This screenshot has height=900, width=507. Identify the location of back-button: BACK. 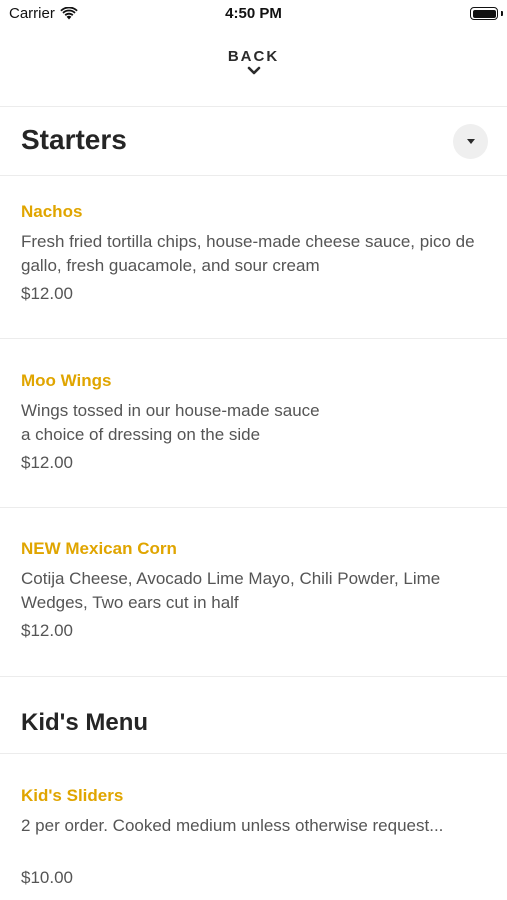
(253, 62).